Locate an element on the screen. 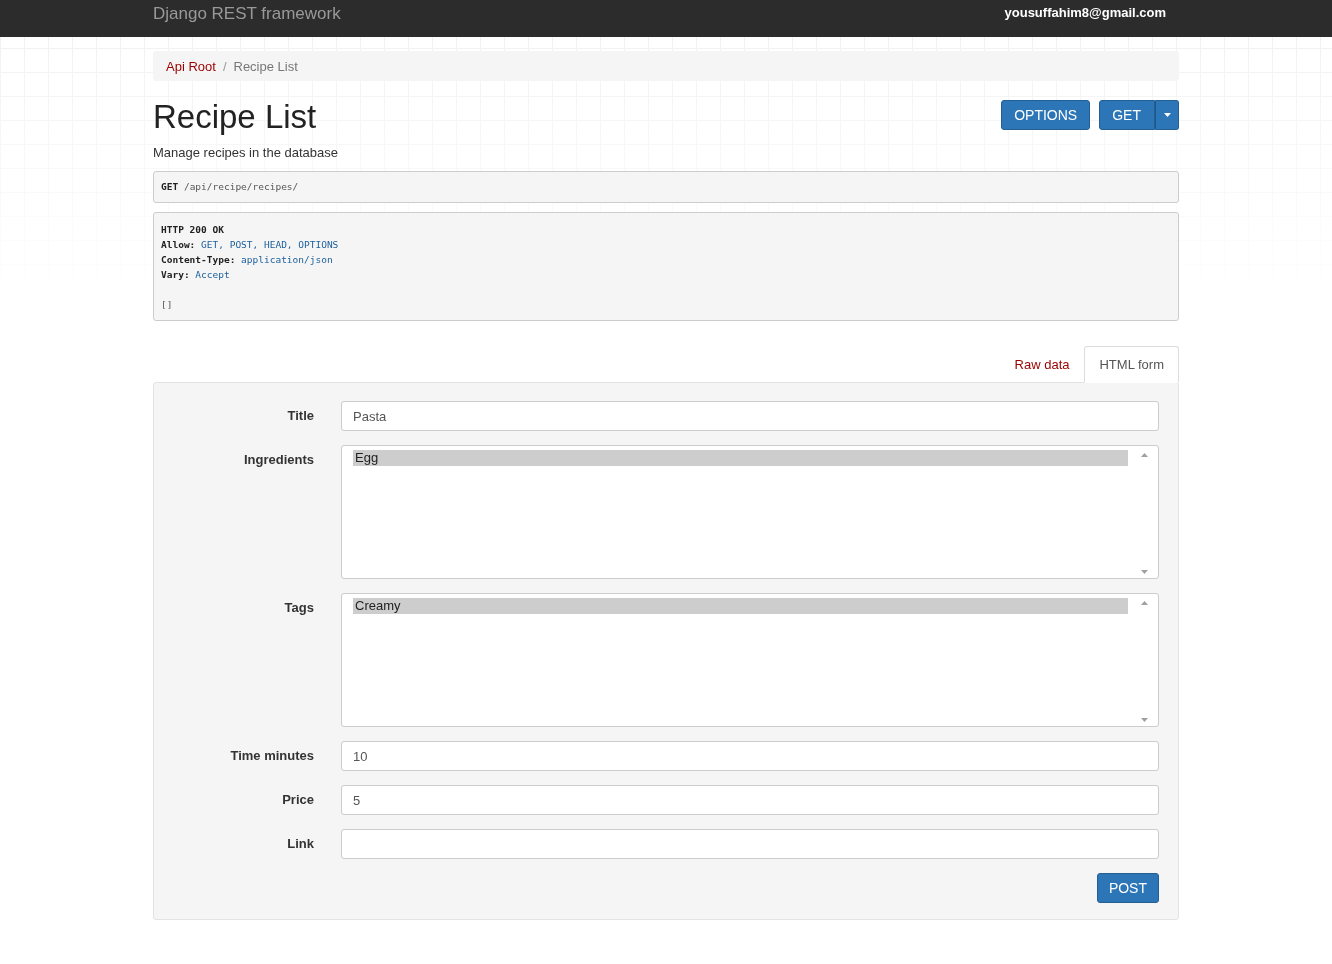  multi-select-list: Creamy is located at coordinates (750, 660).